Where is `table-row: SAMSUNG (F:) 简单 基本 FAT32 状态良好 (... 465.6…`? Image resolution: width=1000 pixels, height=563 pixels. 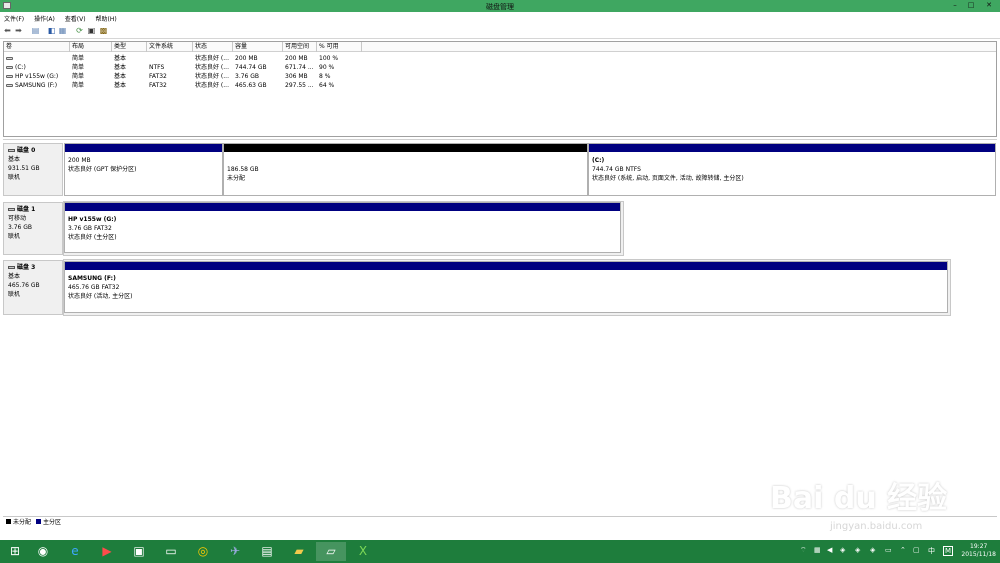 table-row: SAMSUNG (F:) 简单 基本 FAT32 状态良好 (... 465.6… is located at coordinates (500, 85).